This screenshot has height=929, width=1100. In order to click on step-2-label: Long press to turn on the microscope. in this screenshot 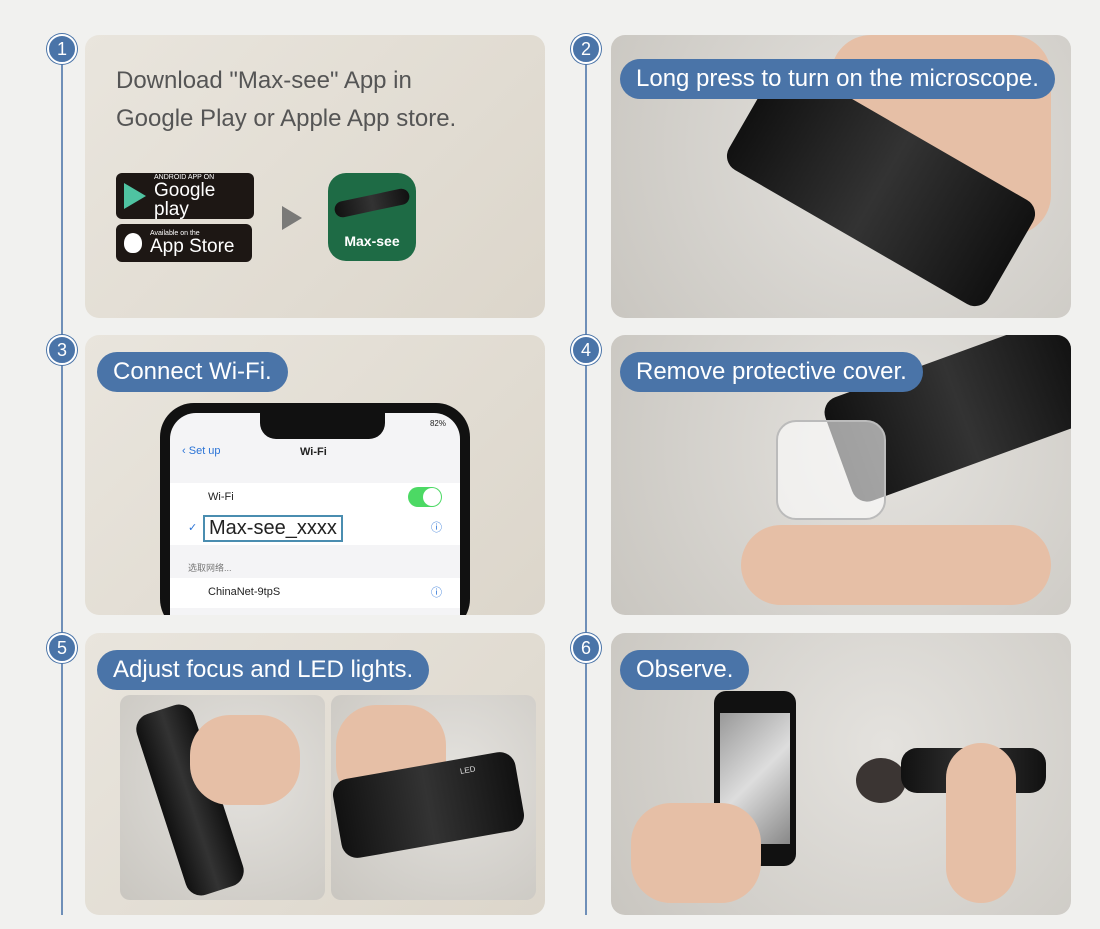, I will do `click(837, 79)`.